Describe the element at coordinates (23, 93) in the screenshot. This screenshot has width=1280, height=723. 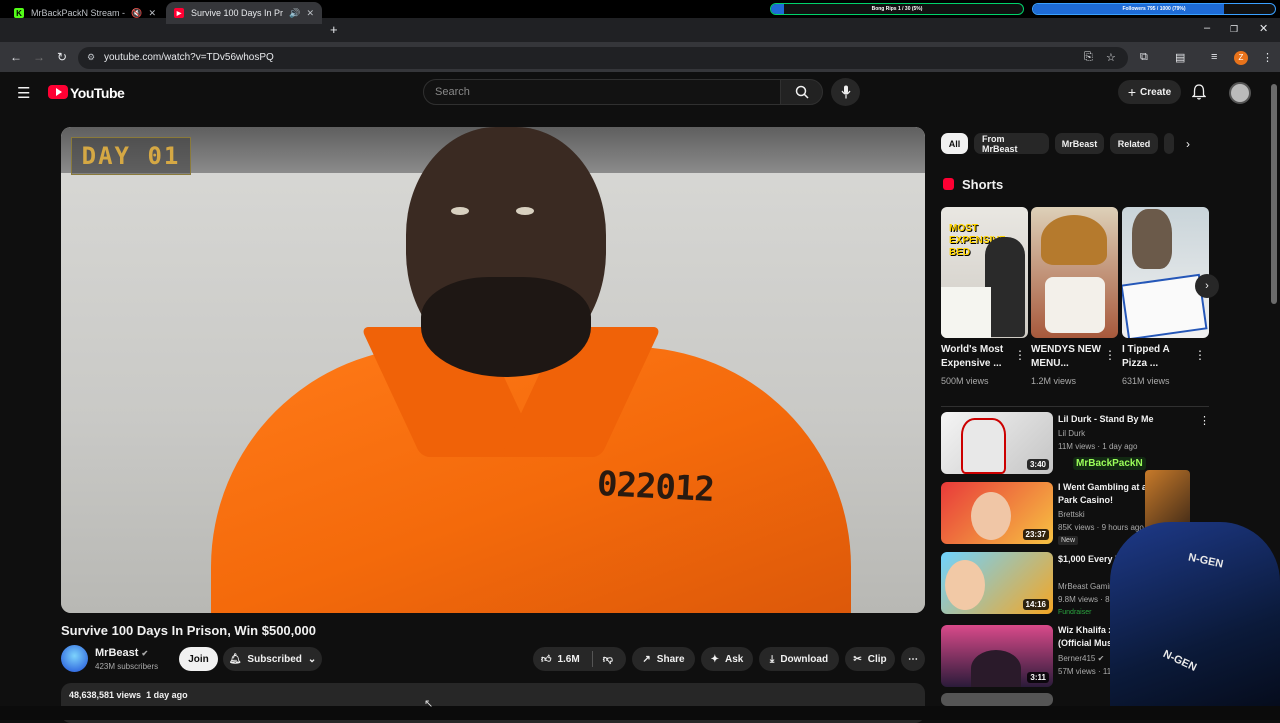
I see `hamburger-menu-icon: ☰` at that location.